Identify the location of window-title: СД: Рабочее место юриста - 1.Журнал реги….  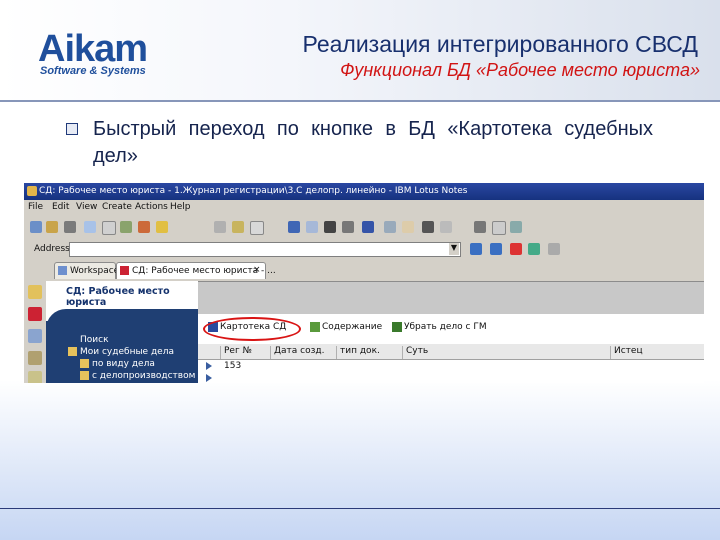
(253, 191).